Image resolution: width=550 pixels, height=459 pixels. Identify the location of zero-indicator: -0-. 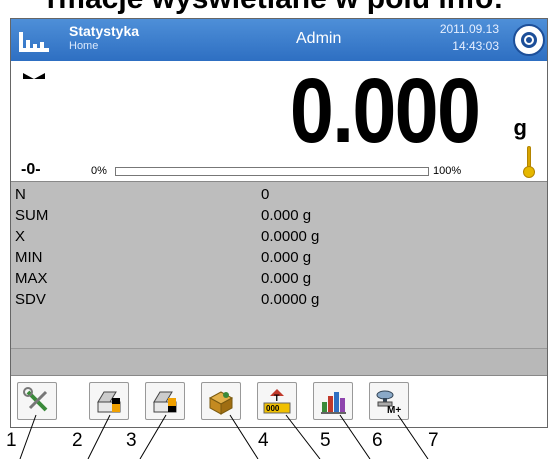
(31, 169).